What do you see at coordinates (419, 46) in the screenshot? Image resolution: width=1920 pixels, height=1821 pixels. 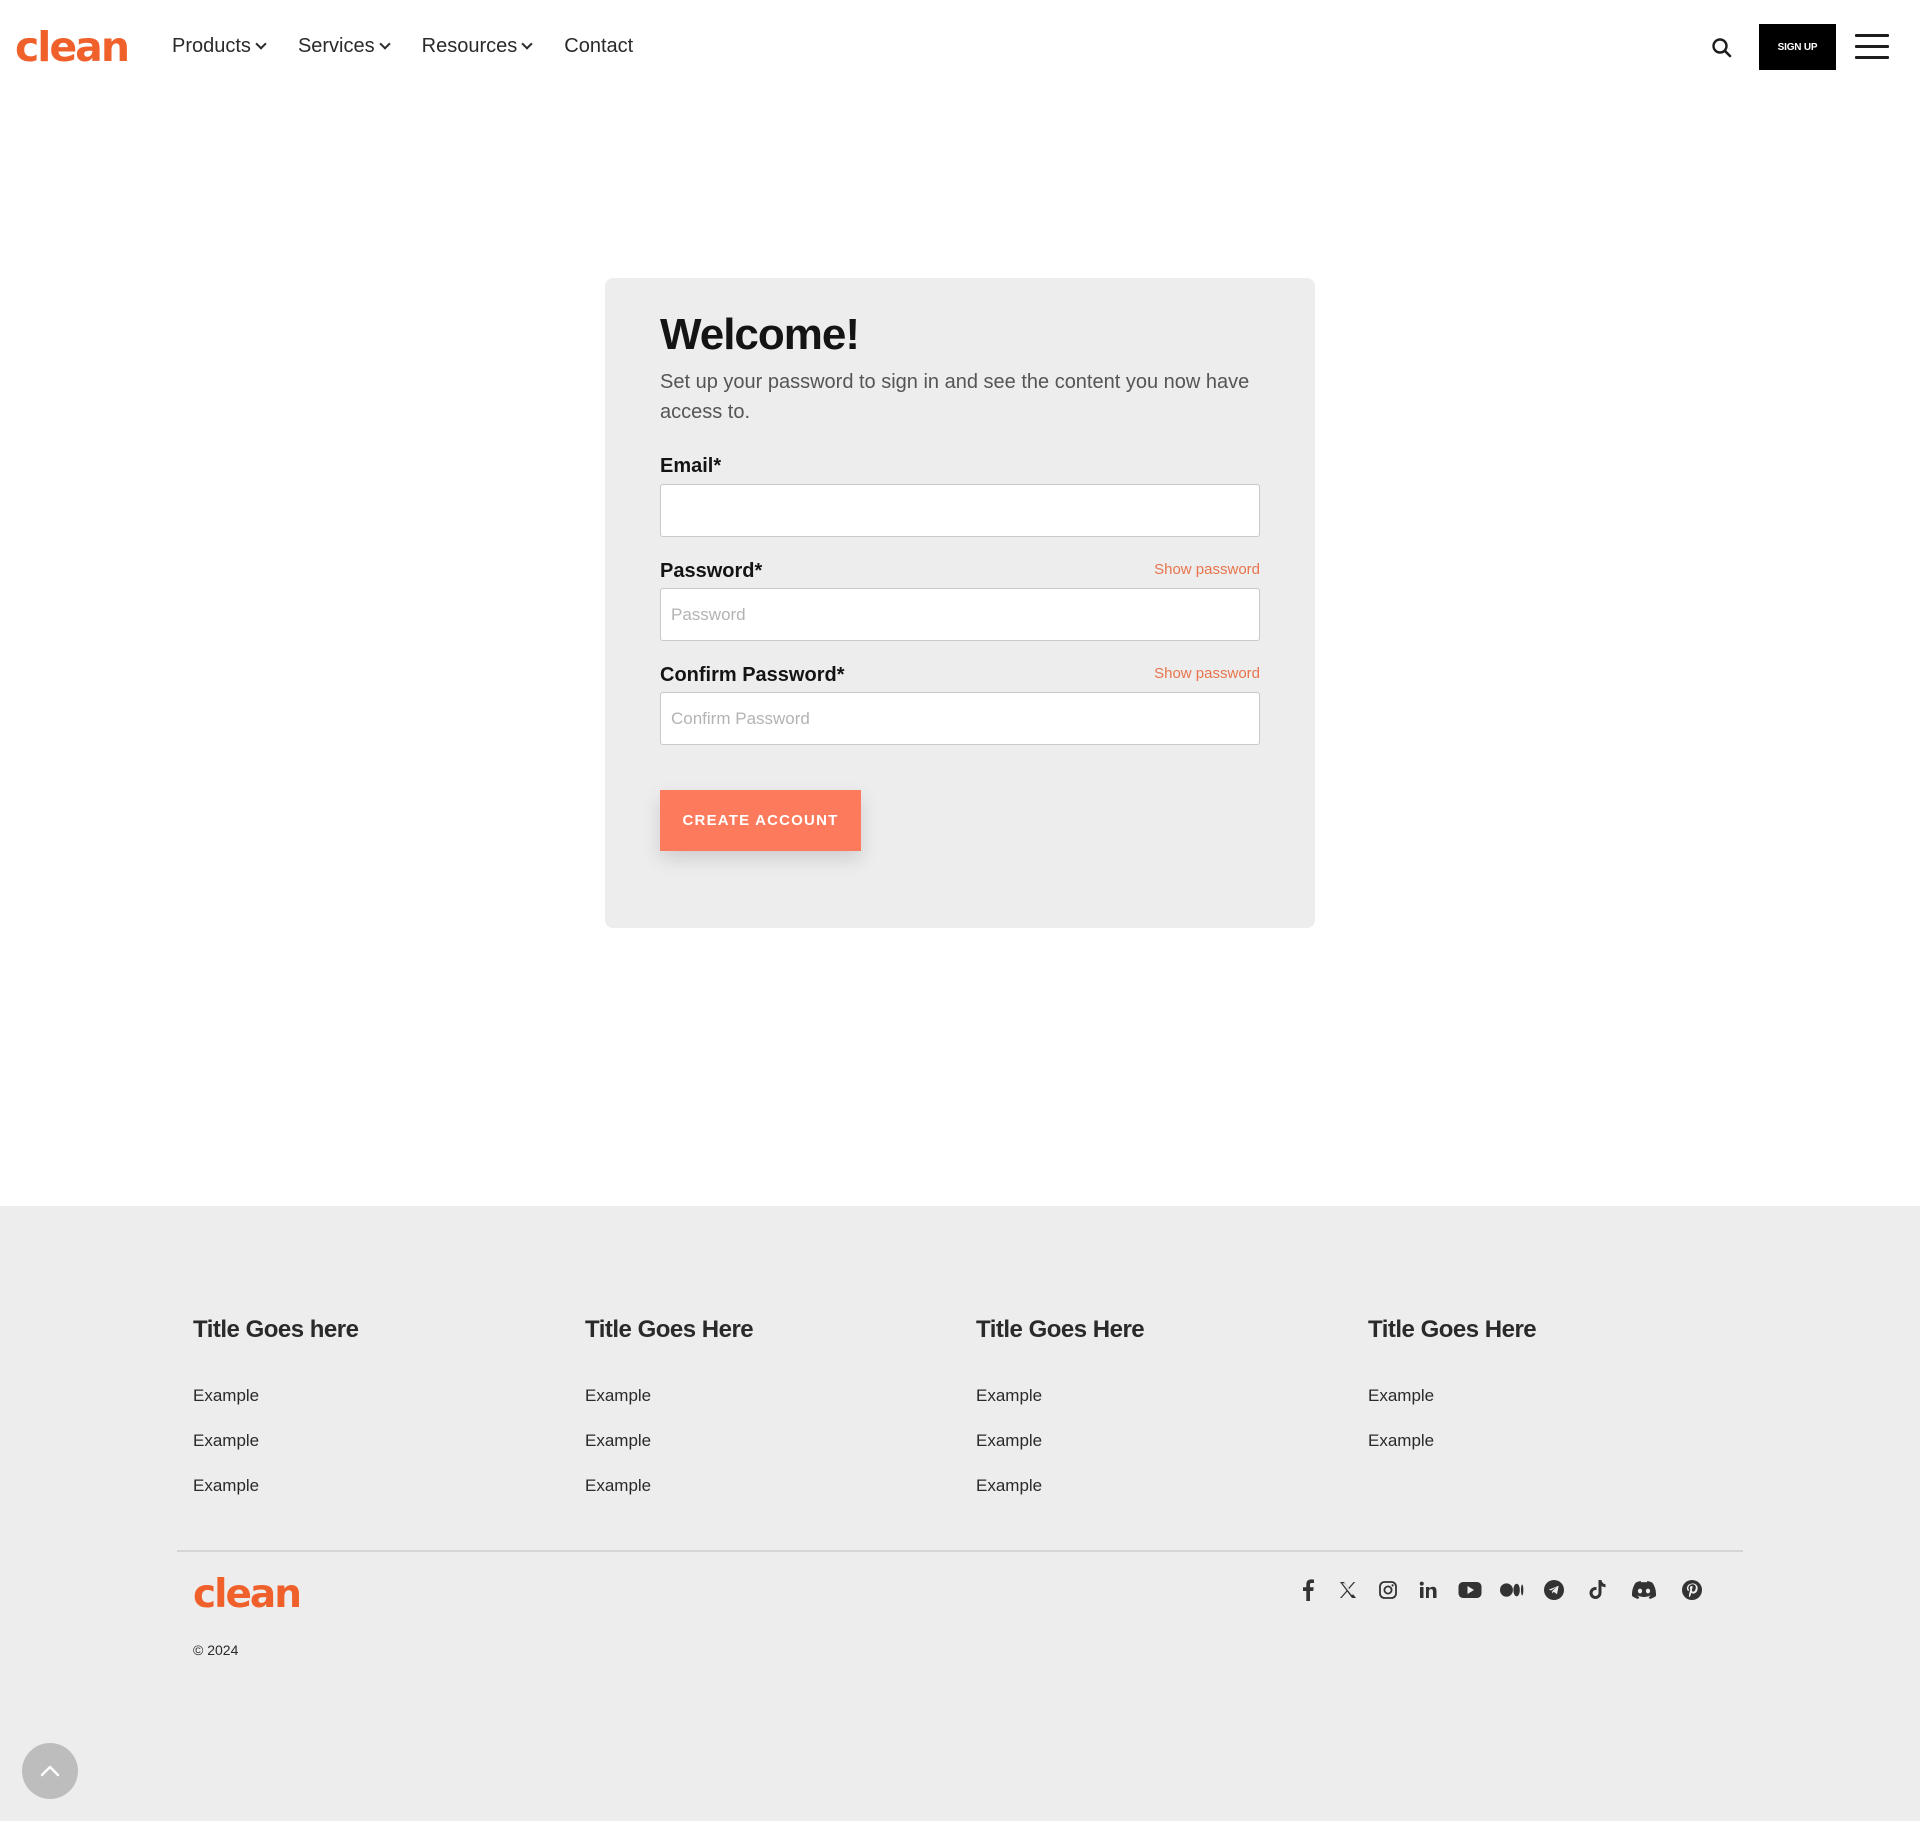 I see `main-nav: Products Services Resources Contact` at bounding box center [419, 46].